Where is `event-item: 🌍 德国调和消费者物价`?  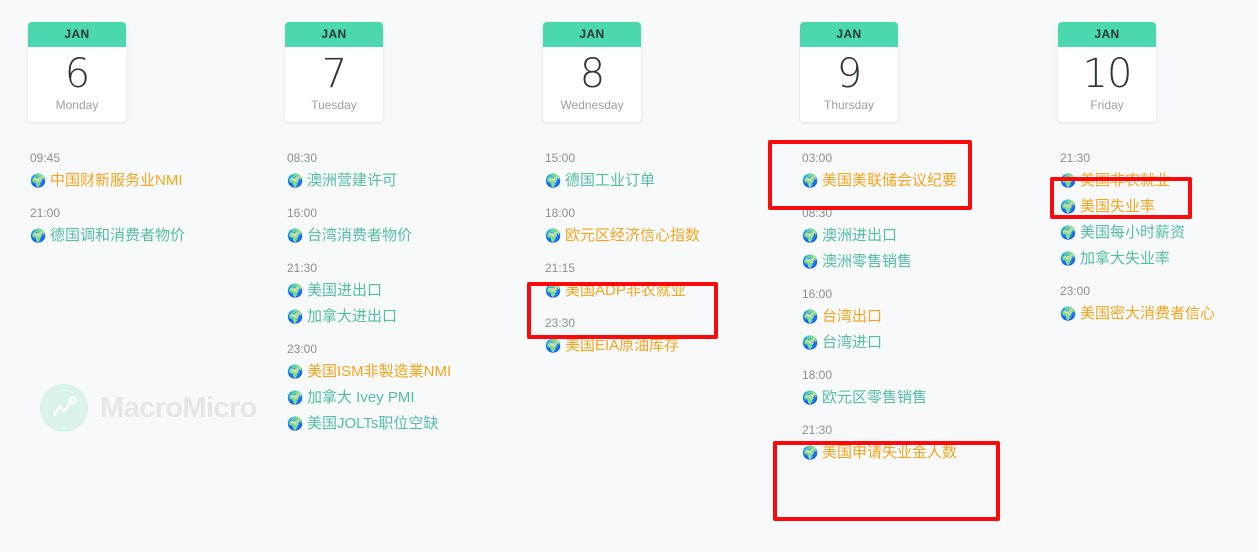 event-item: 🌍 德国调和消费者物价 is located at coordinates (153, 236).